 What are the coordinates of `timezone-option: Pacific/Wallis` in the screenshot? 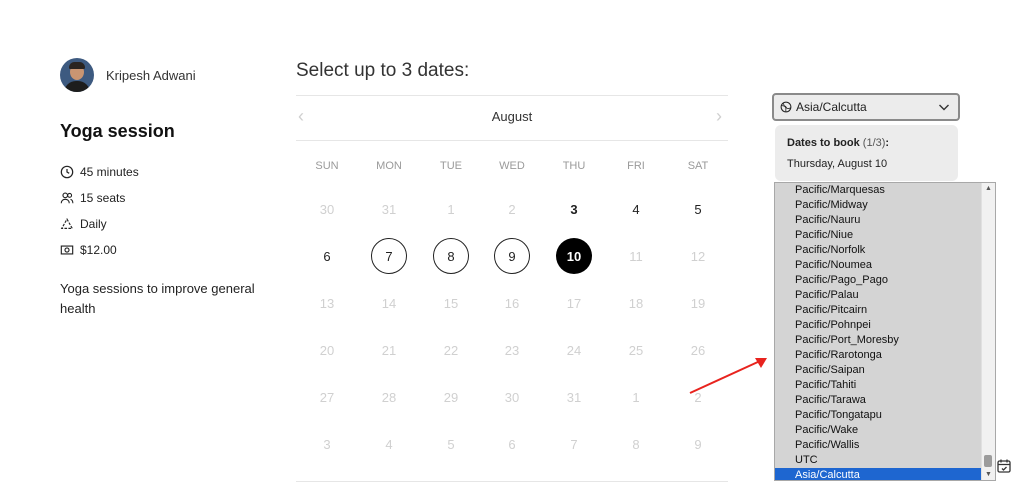 It's located at (879, 445).